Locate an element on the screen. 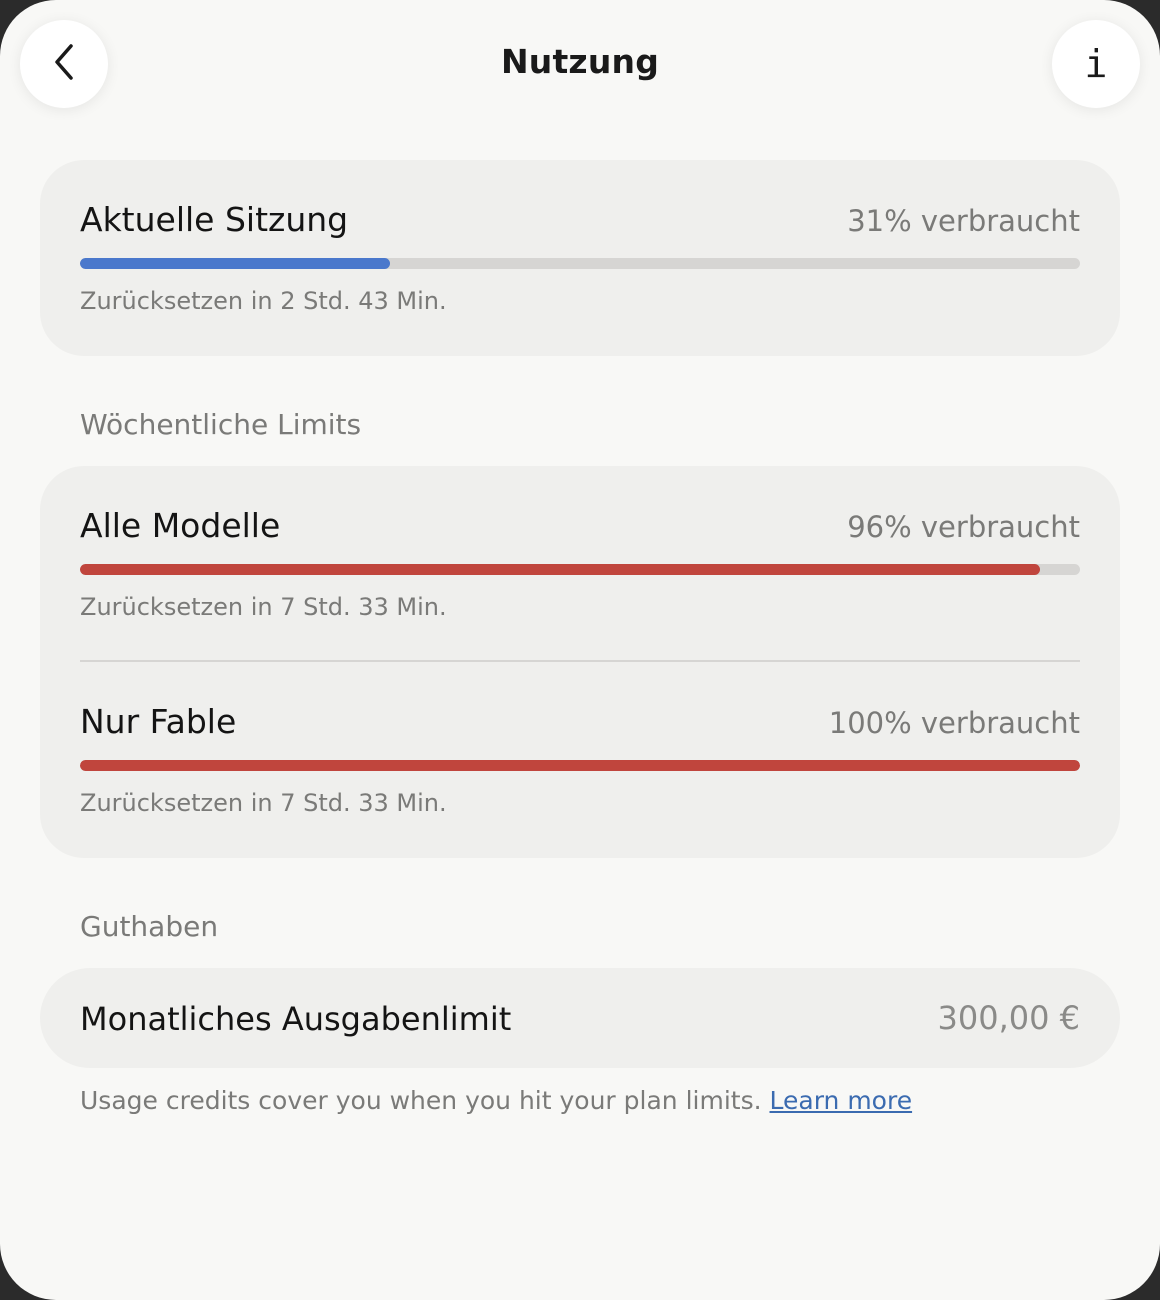 The image size is (1160, 1300). divider is located at coordinates (580, 661).